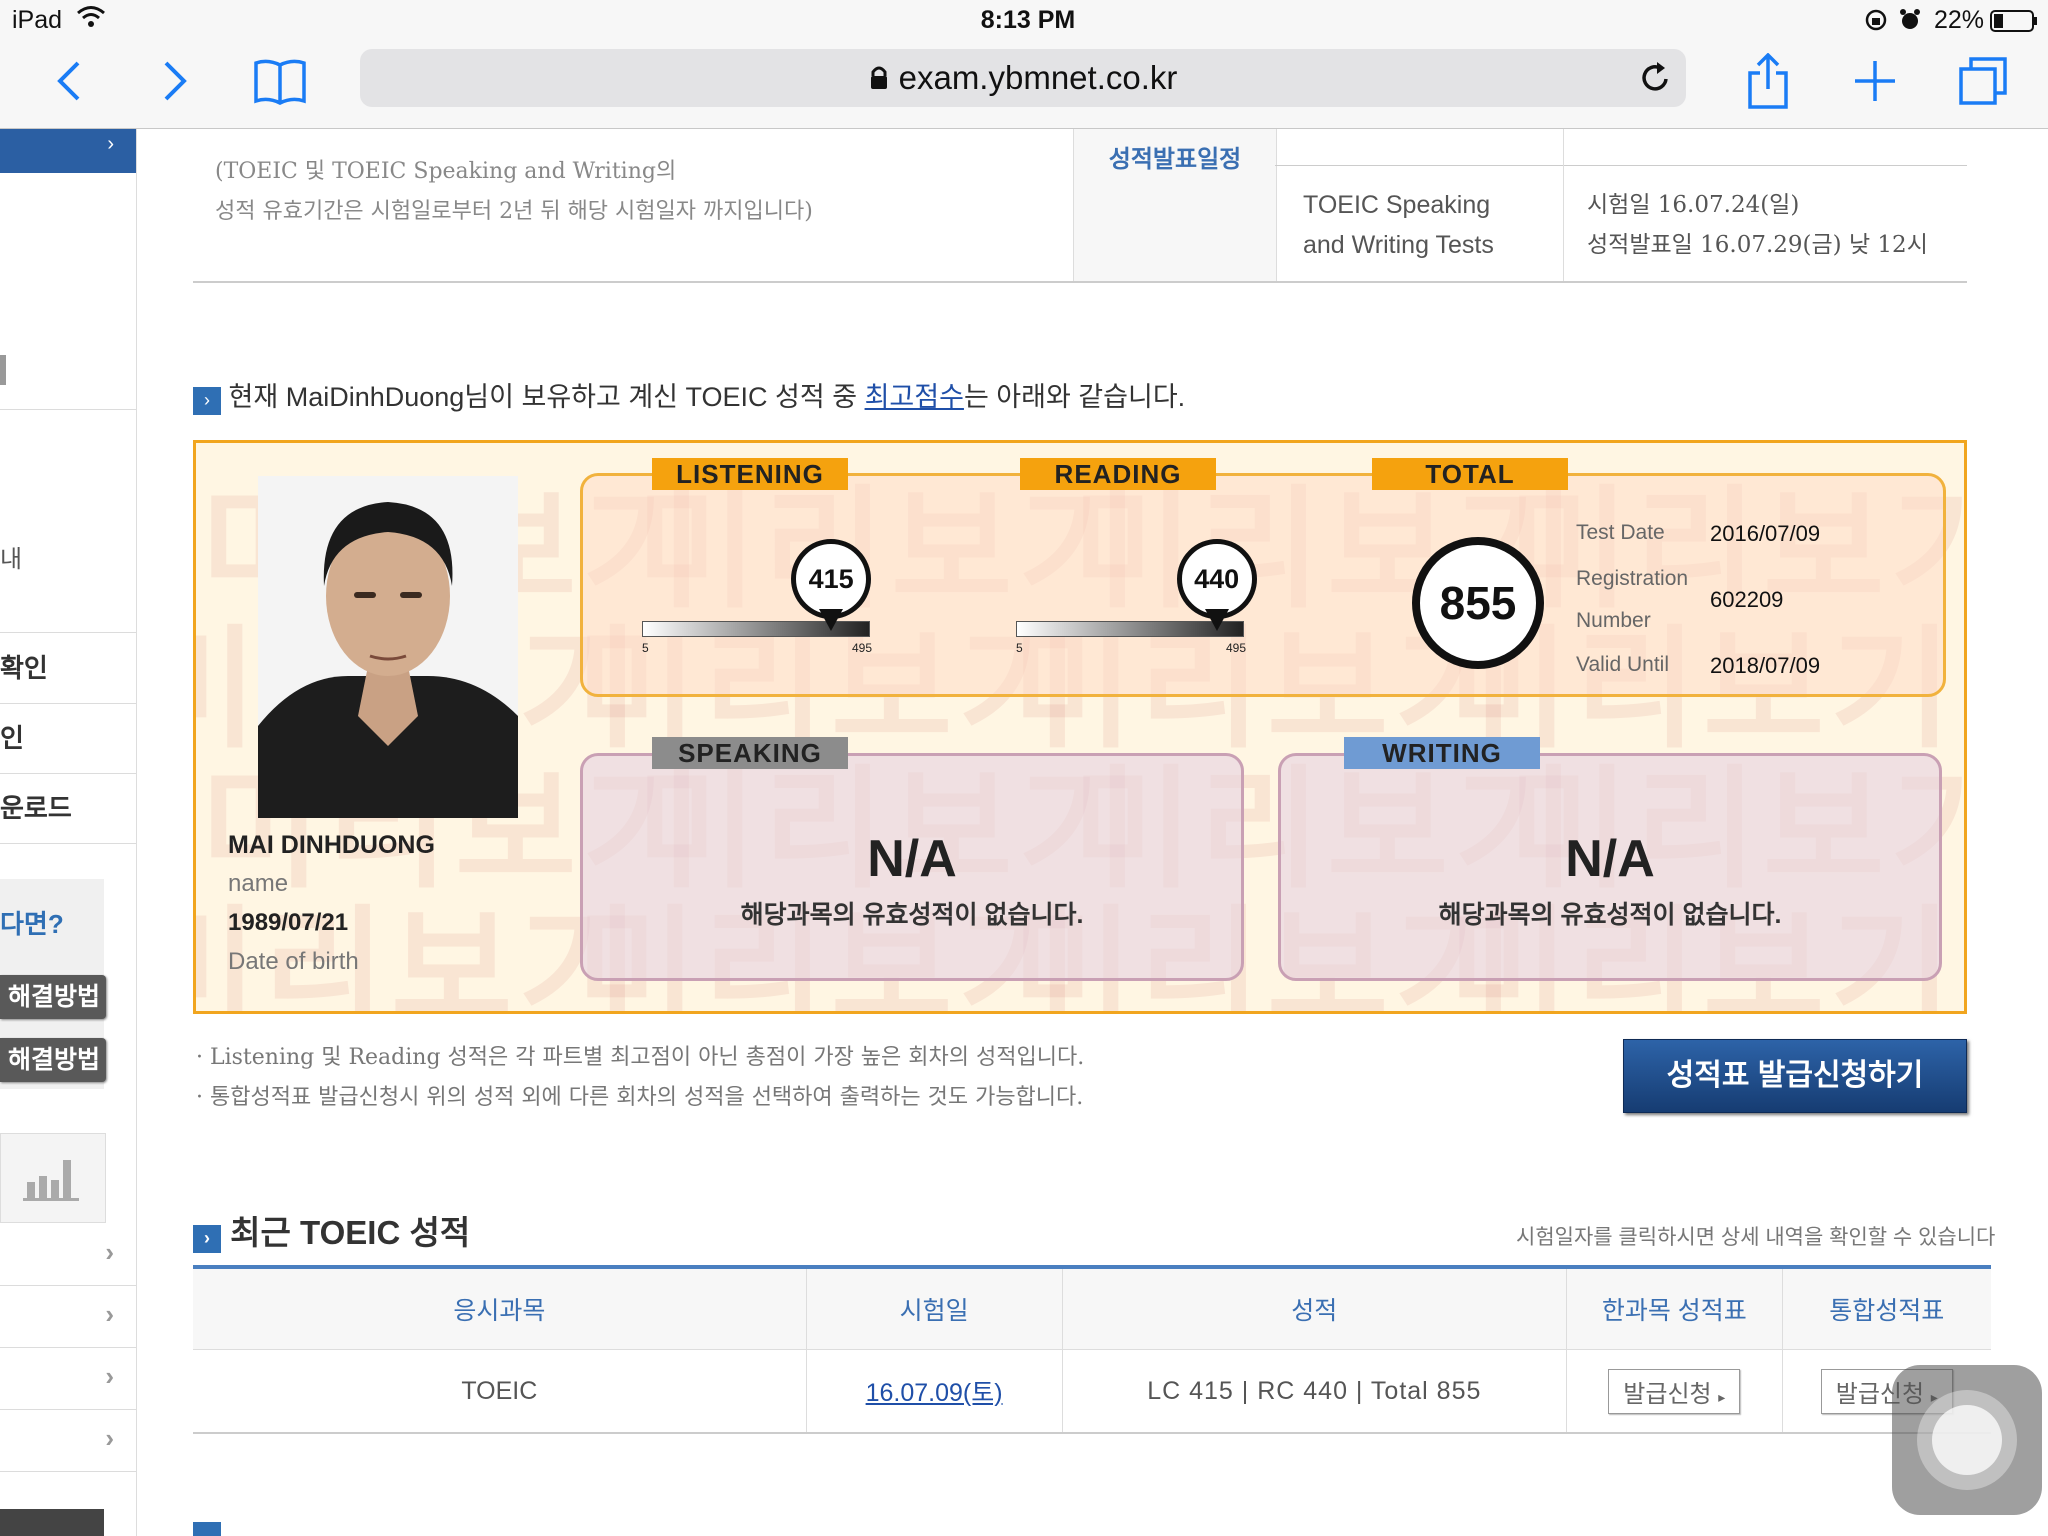 The width and height of the screenshot is (2048, 1536). Describe the element at coordinates (1315, 1391) in the screenshot. I see `score-cell: LC 415 | RC 440 | Total 855` at that location.